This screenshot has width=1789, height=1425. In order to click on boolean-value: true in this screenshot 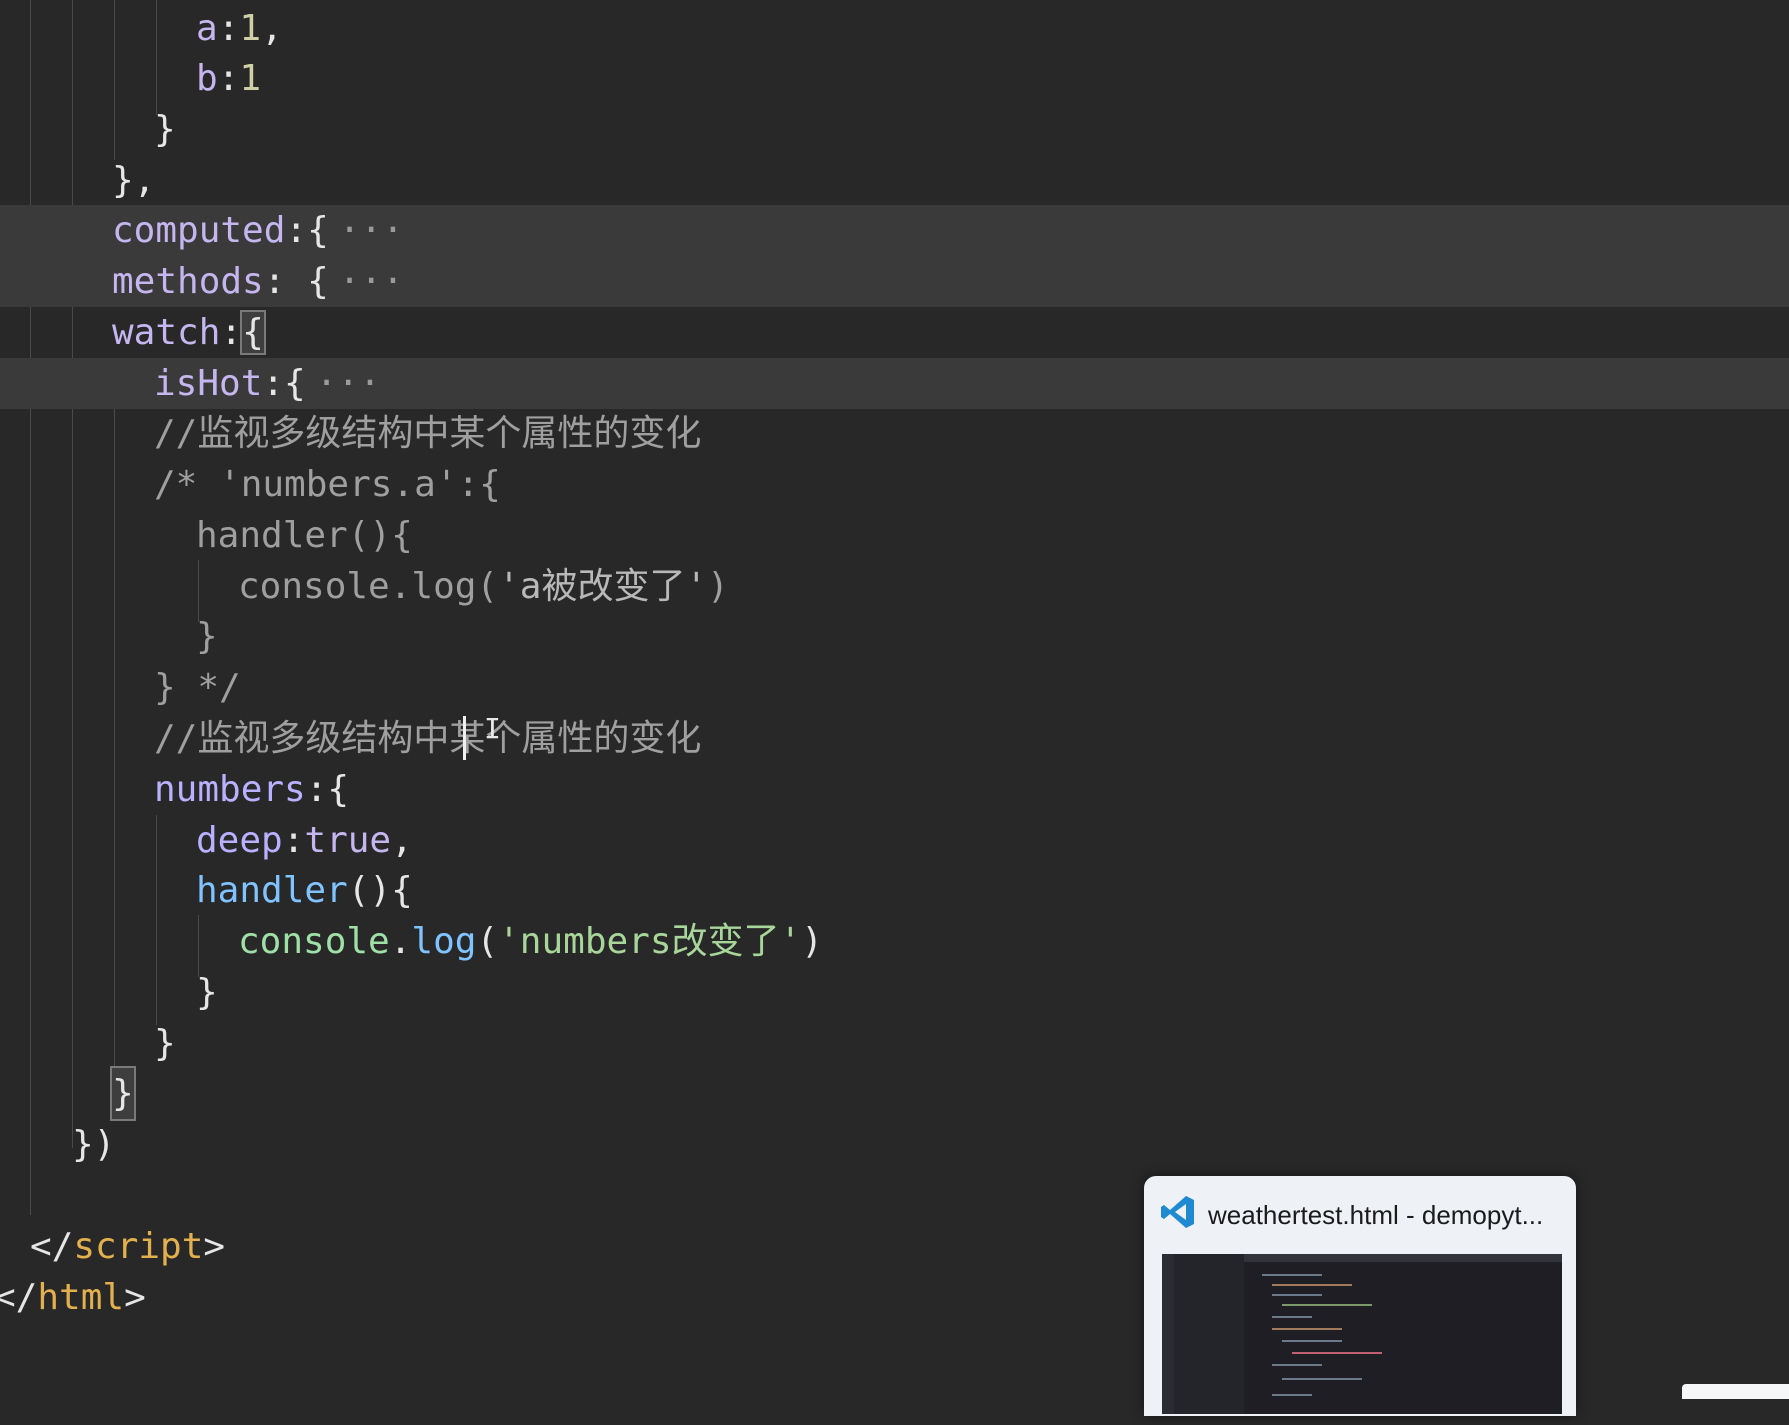, I will do `click(348, 840)`.